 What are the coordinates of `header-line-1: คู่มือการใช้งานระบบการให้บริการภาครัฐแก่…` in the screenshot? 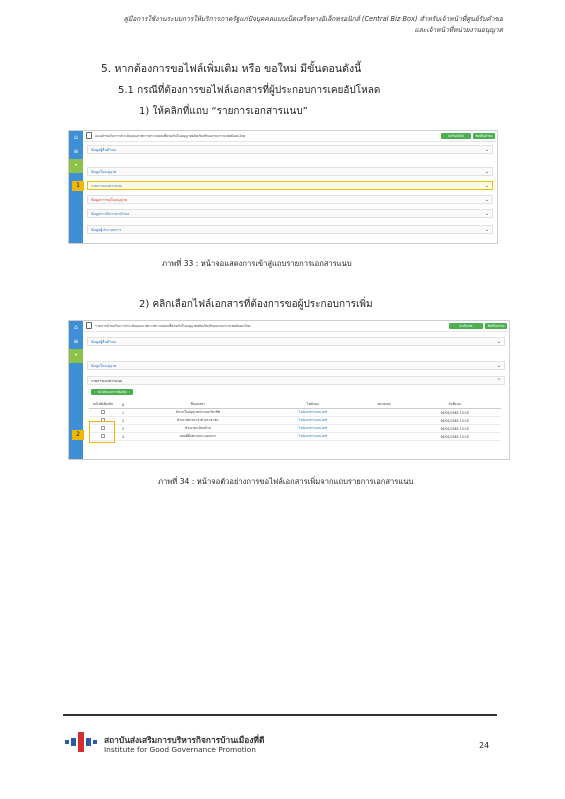 It's located at (313, 19).